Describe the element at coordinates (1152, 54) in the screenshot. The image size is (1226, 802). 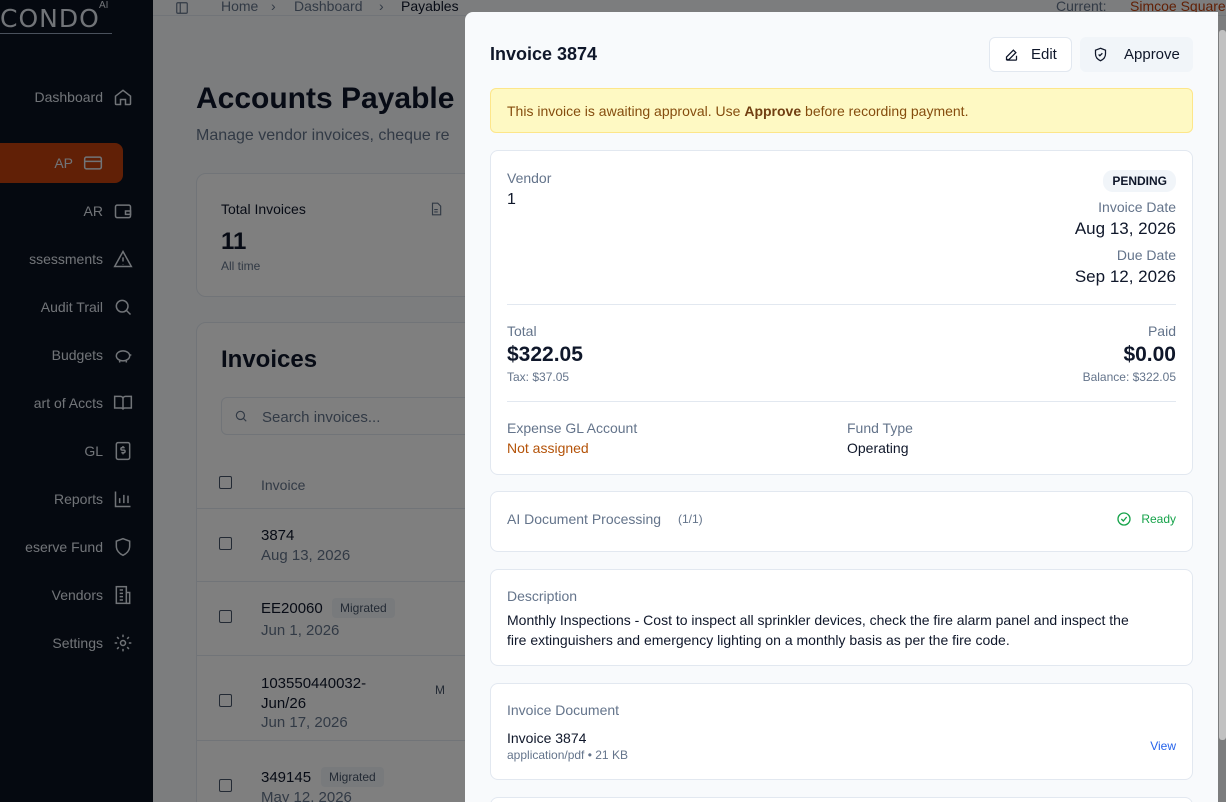
I see `approve-label: Approve` at that location.